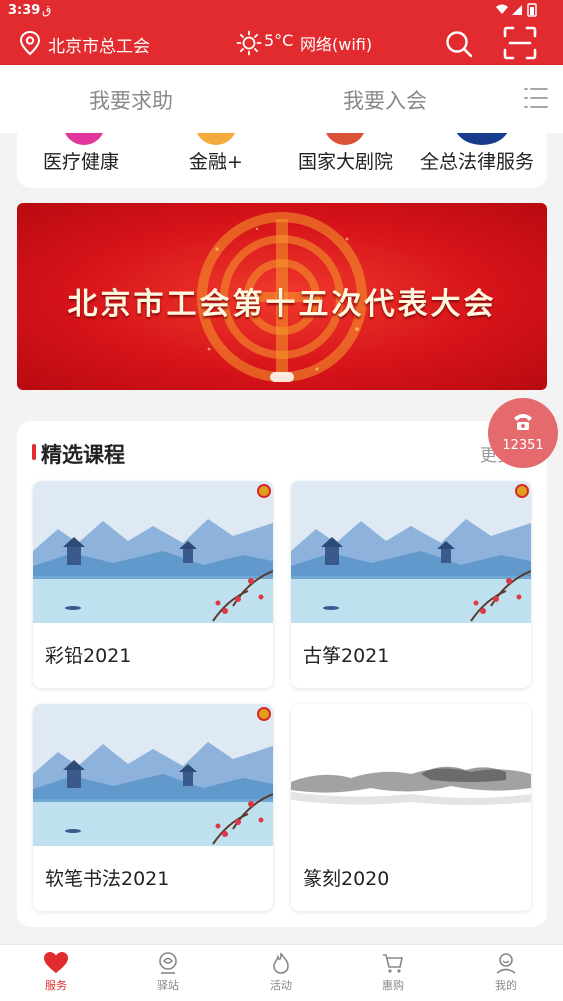  I want to click on service-medical: 医疗健康, so click(81, 160).